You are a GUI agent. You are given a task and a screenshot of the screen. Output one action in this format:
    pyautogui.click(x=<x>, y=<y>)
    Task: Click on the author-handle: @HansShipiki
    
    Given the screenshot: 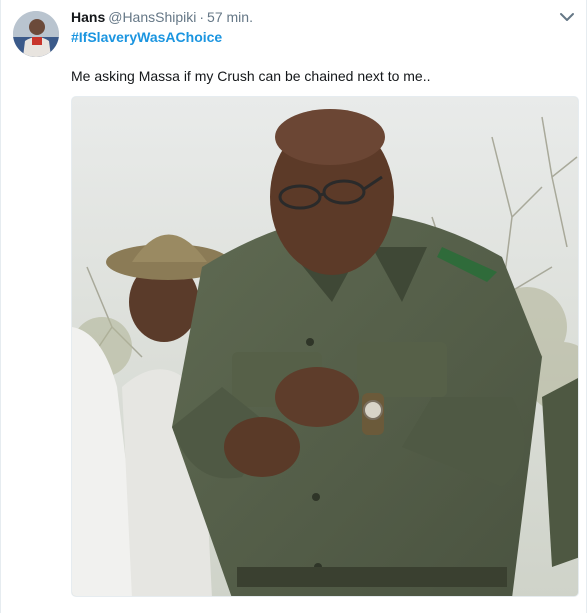 What is the action you would take?
    pyautogui.click(x=152, y=17)
    